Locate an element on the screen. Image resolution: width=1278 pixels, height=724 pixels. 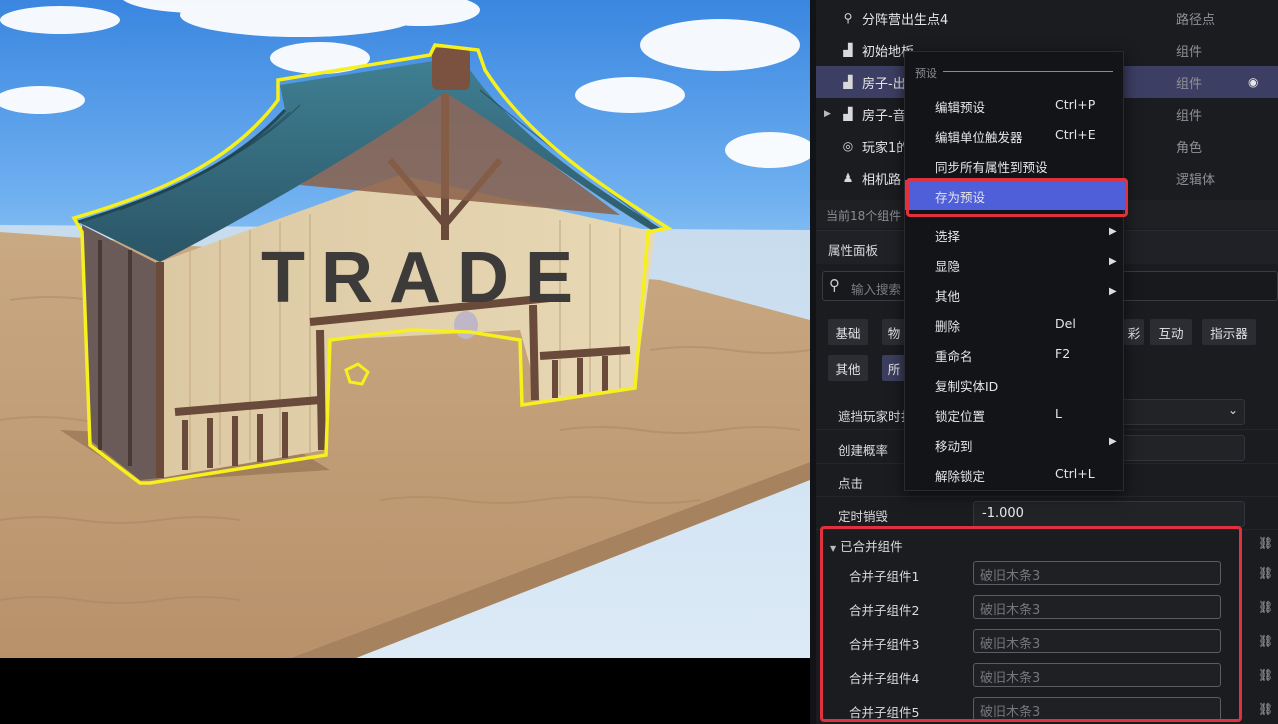
search-icon: ⚲ is located at coordinates (834, 285).